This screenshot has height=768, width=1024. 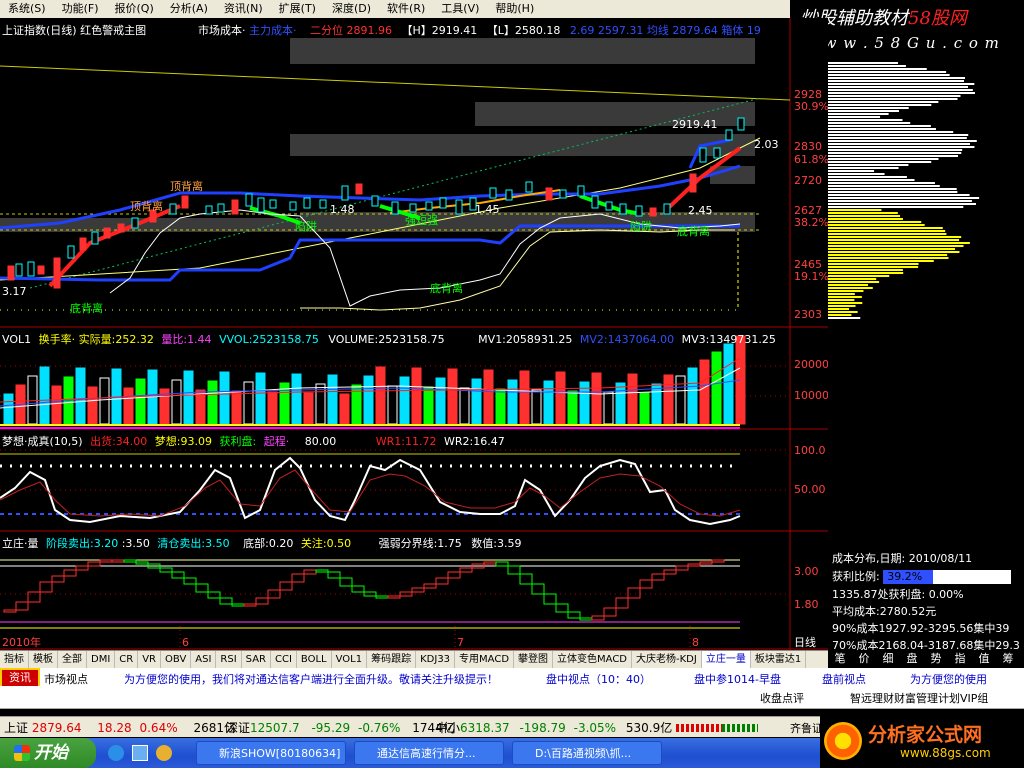 What do you see at coordinates (243, 9) in the screenshot?
I see `menu-news: 资讯(N)` at bounding box center [243, 9].